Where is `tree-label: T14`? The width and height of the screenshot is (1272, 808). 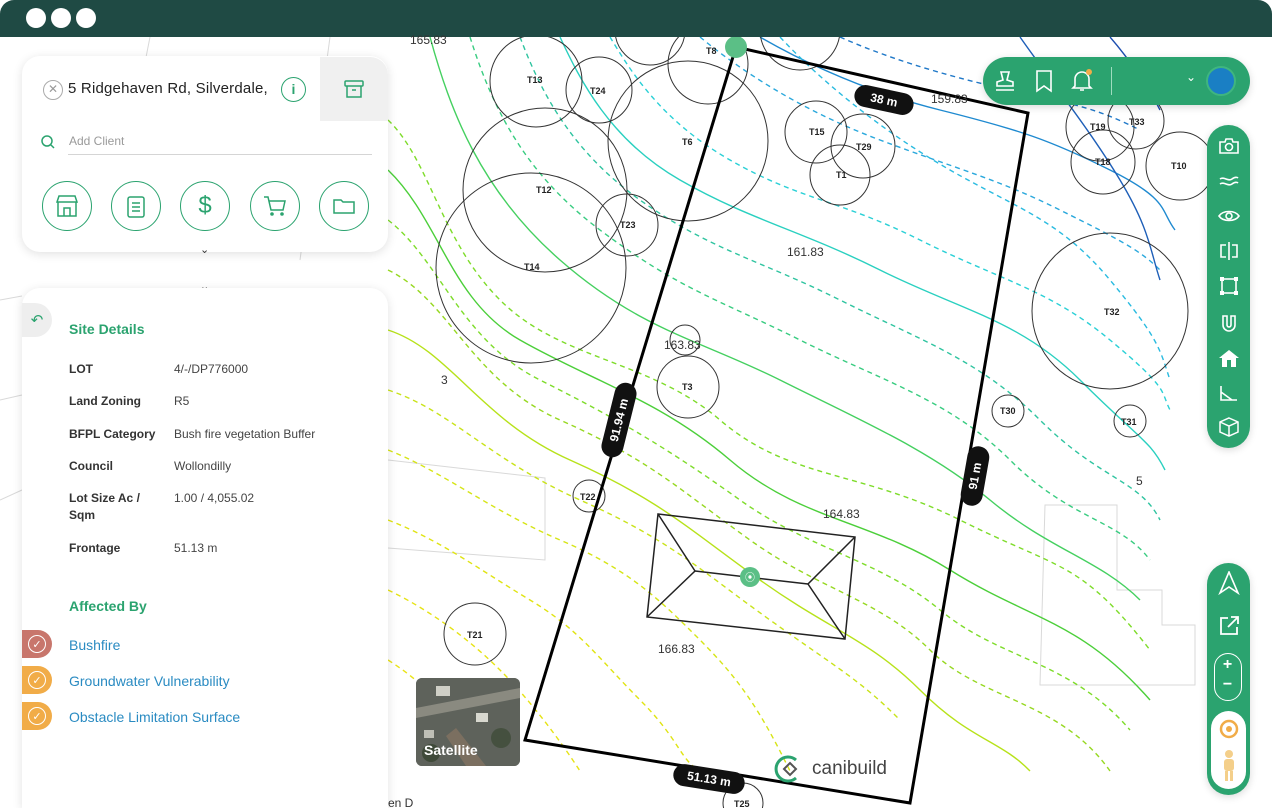
tree-label: T14 is located at coordinates (532, 267).